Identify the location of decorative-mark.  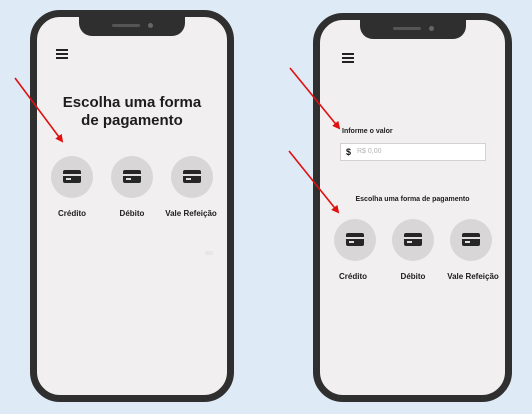
(209, 253).